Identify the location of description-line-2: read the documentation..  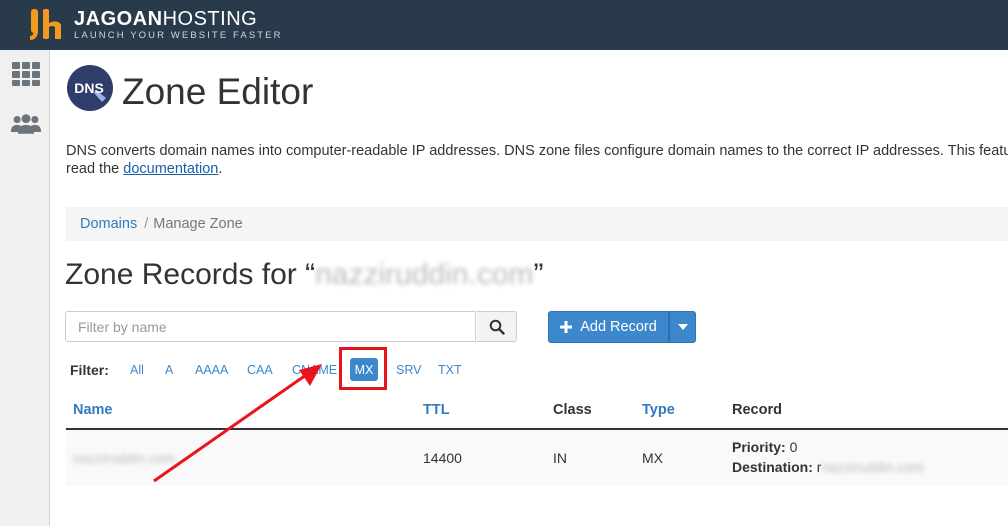
(144, 169).